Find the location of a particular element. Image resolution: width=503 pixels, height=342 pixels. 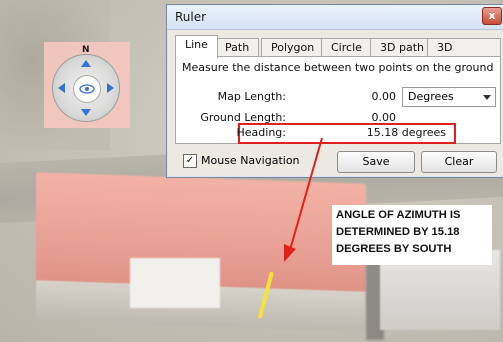

tab-polygon: Polygon is located at coordinates (293, 47).